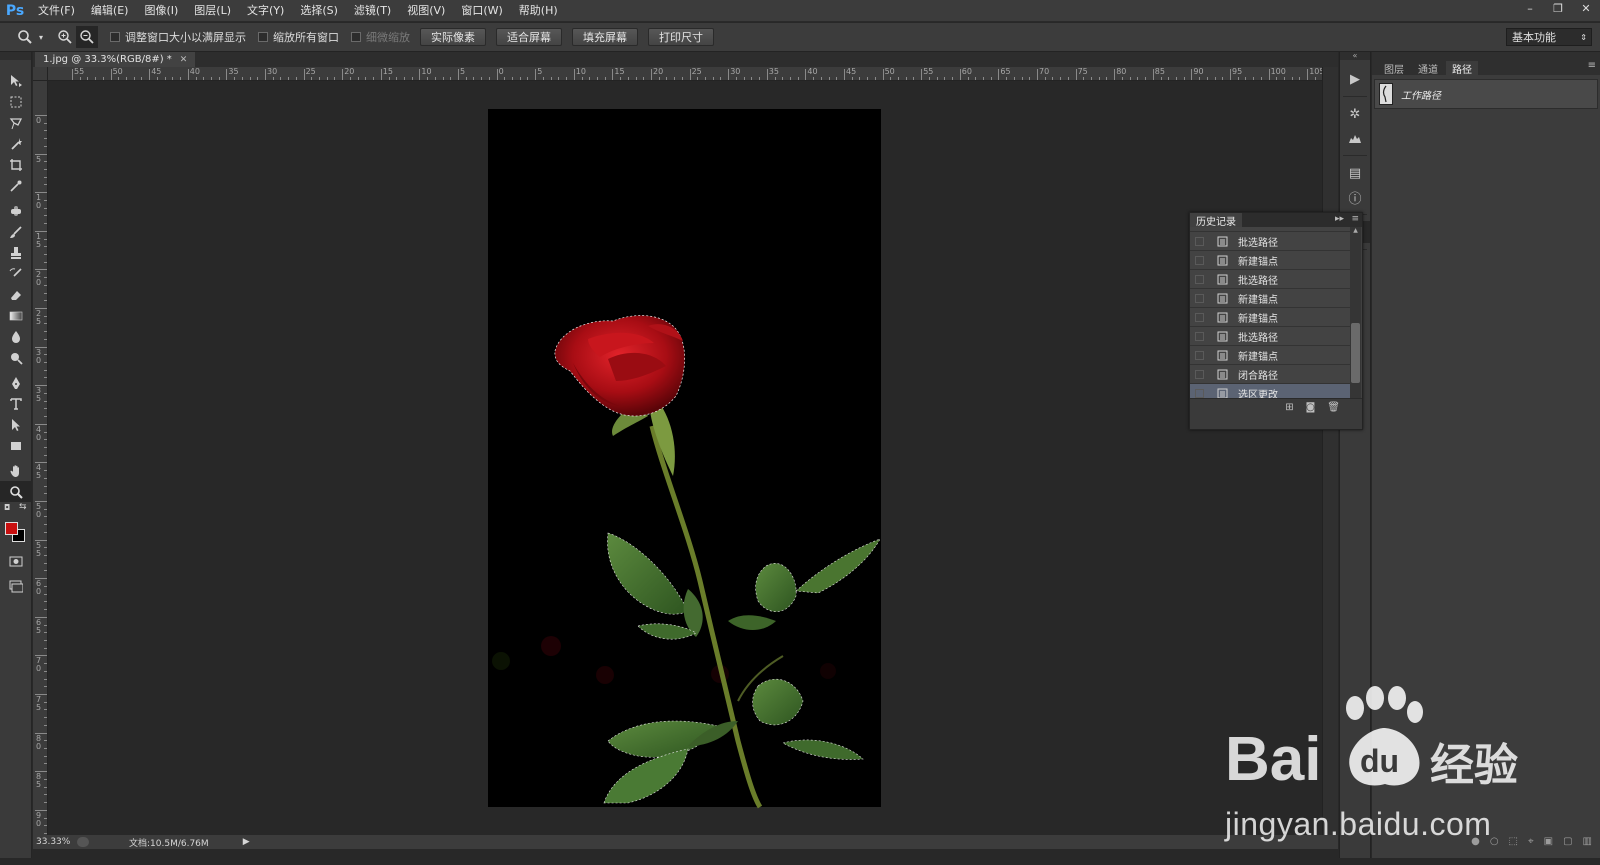 This screenshot has width=1600, height=865. What do you see at coordinates (16, 231) in the screenshot?
I see `brush-tool-icon` at bounding box center [16, 231].